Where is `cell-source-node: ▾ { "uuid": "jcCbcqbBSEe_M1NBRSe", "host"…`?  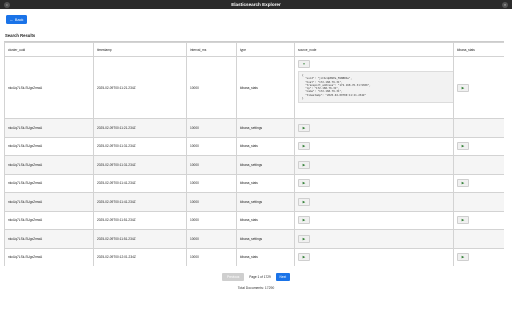
cell-source-node: ▾ { "uuid": "jcCbcqbBSEe_M1NBRSe", "host"… is located at coordinates (374, 87).